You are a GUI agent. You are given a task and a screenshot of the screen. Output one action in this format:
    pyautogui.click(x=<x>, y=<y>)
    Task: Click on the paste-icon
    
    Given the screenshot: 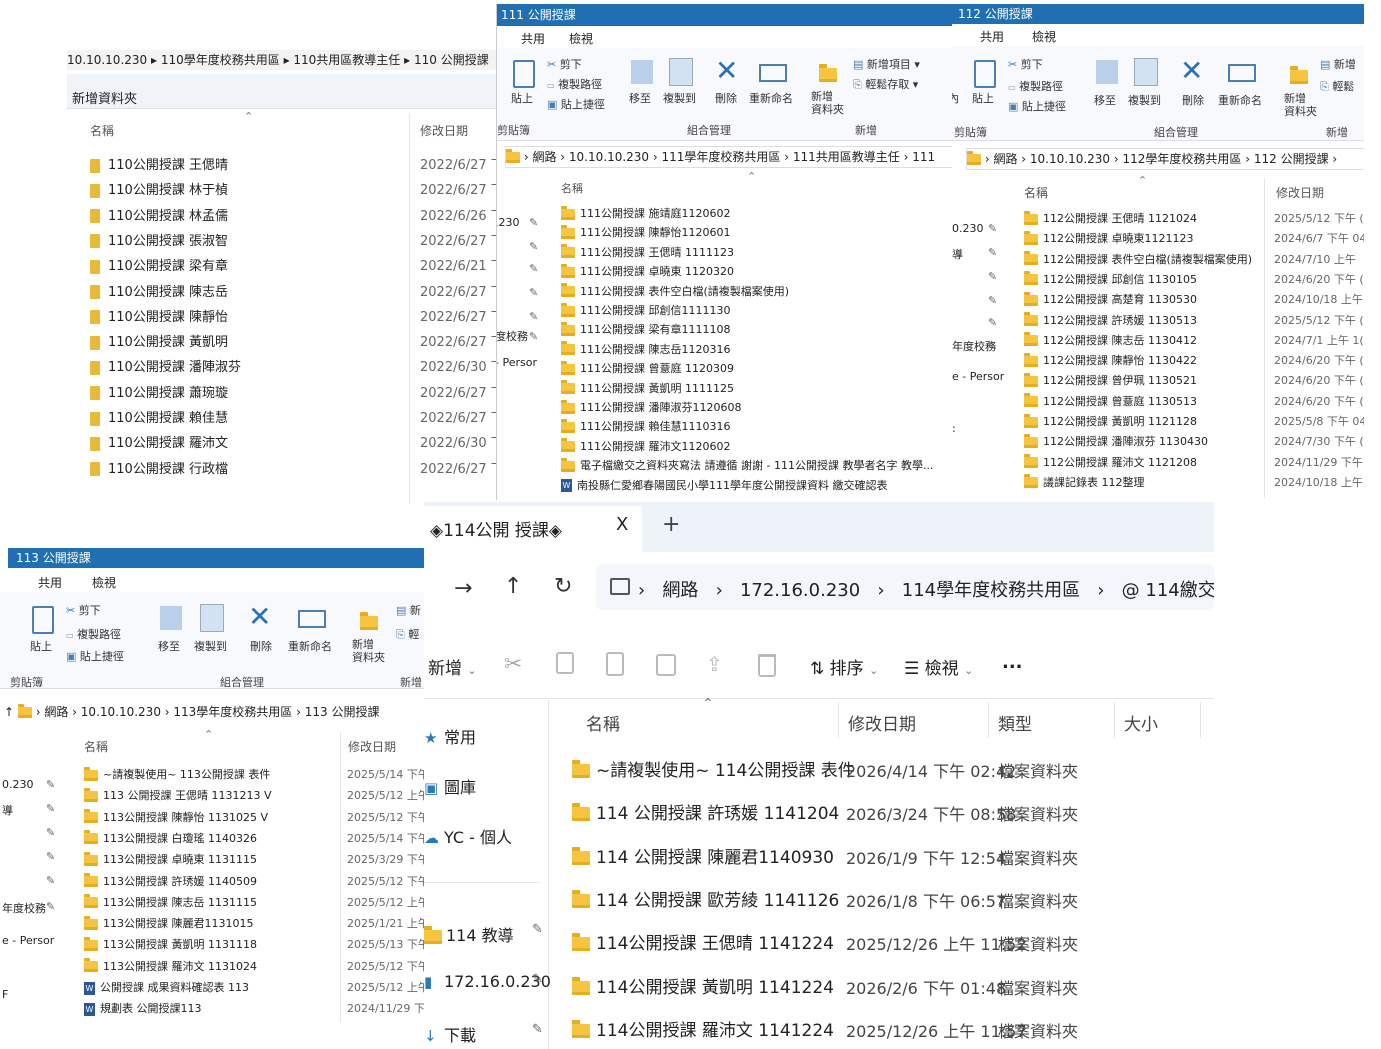 What is the action you would take?
    pyautogui.click(x=615, y=664)
    